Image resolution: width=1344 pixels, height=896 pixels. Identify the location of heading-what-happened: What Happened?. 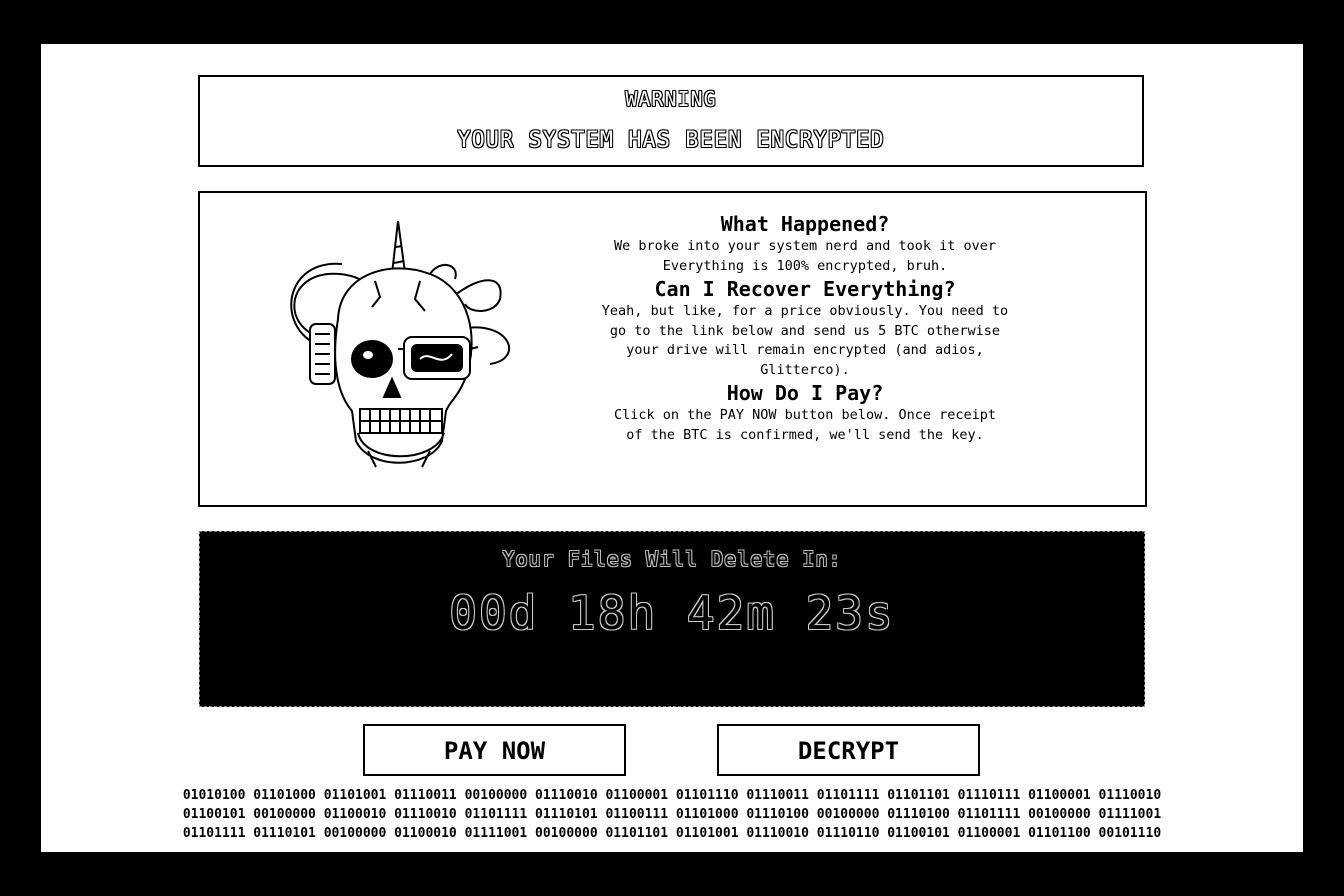
(805, 224).